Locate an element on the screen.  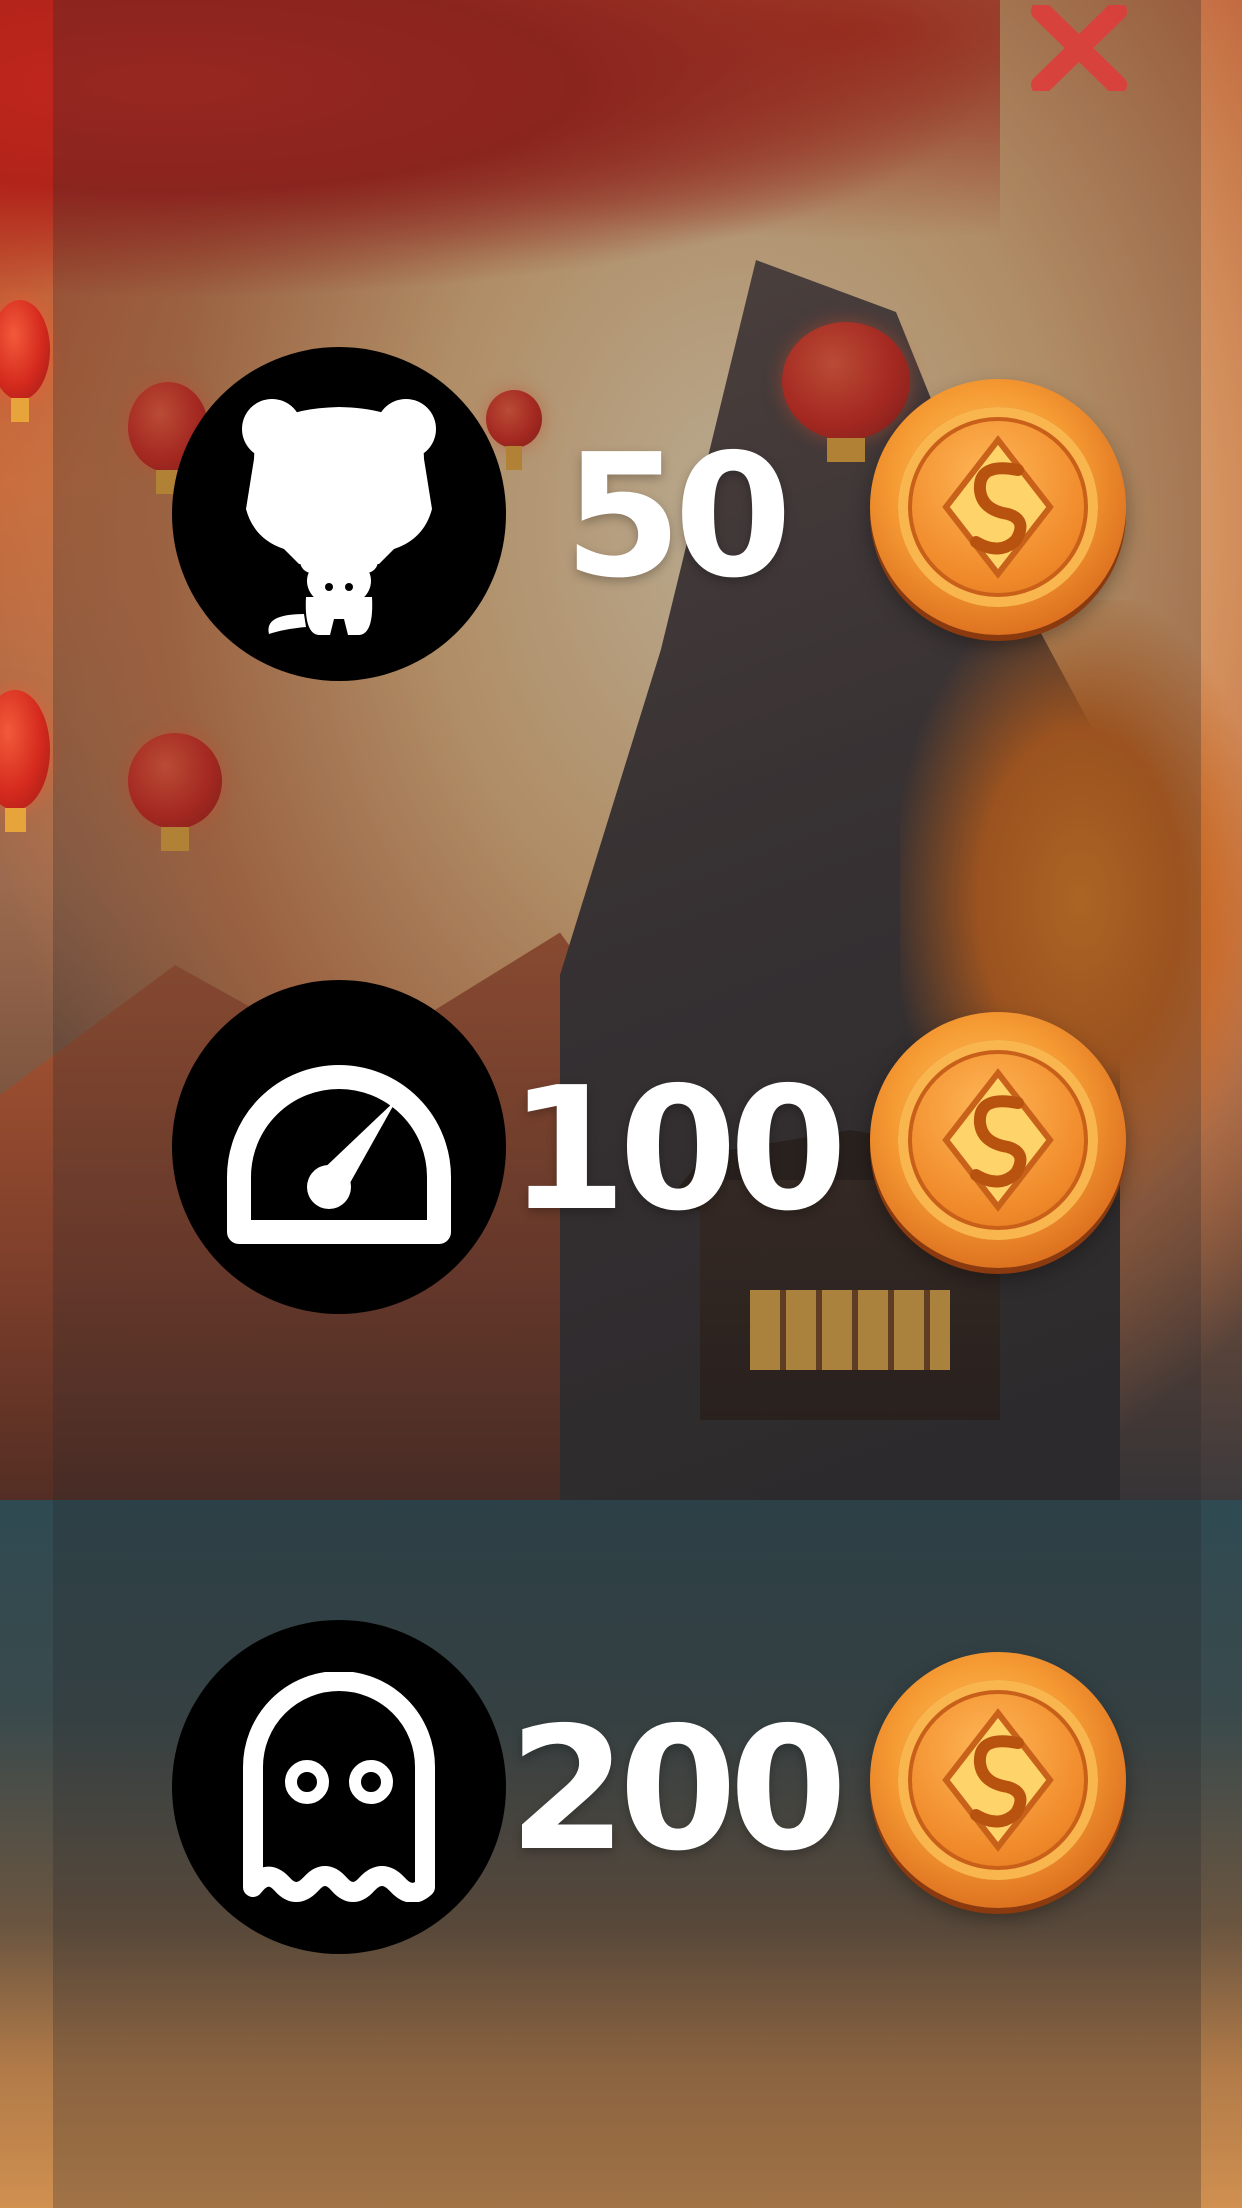
shop-item-row: 50 is located at coordinates (652, 517).